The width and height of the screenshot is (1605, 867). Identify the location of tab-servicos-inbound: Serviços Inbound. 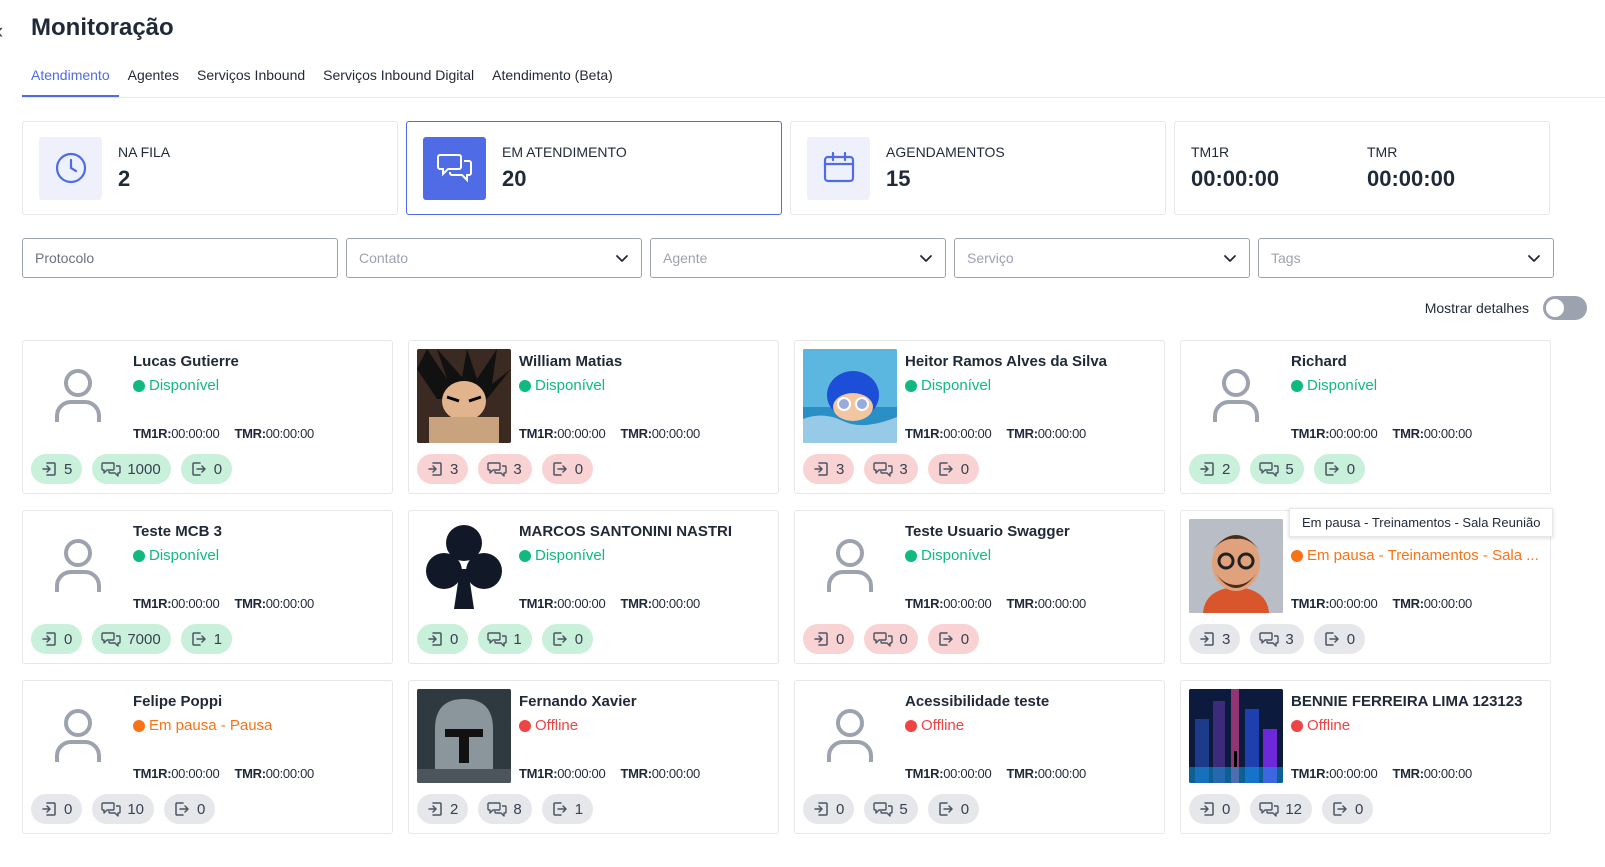
(251, 78).